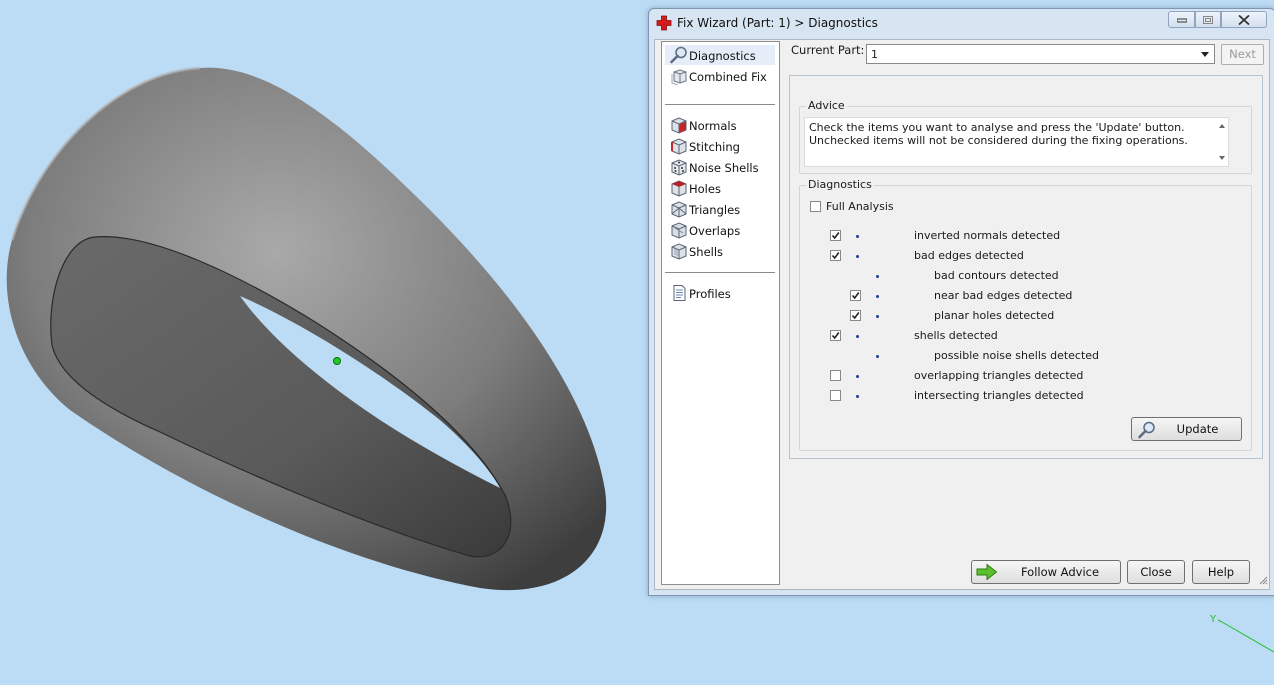 The width and height of the screenshot is (1274, 685). I want to click on follow-advice-button: Follow Advice, so click(1046, 572).